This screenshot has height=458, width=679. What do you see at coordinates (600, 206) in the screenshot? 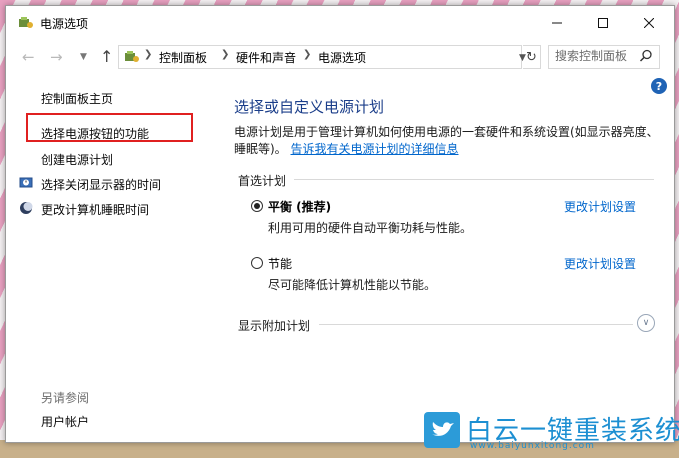
I see `plan-balanced-change-settings-link: 更改计划设置` at bounding box center [600, 206].